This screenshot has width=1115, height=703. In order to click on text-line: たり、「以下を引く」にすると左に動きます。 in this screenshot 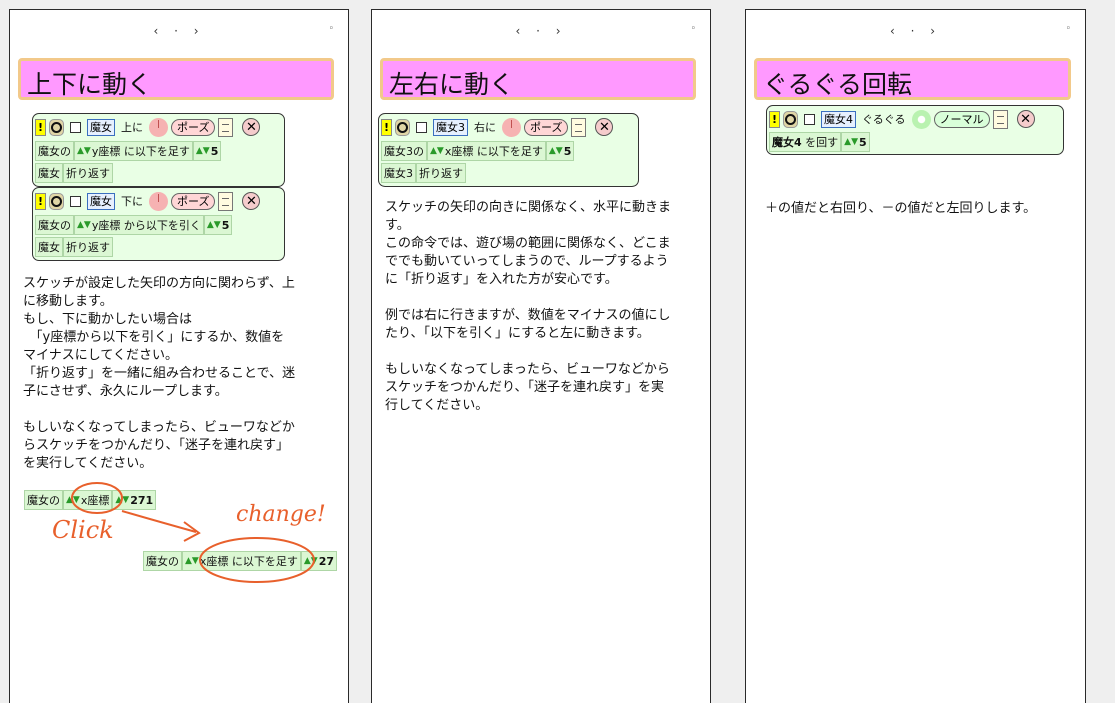, I will do `click(517, 333)`.